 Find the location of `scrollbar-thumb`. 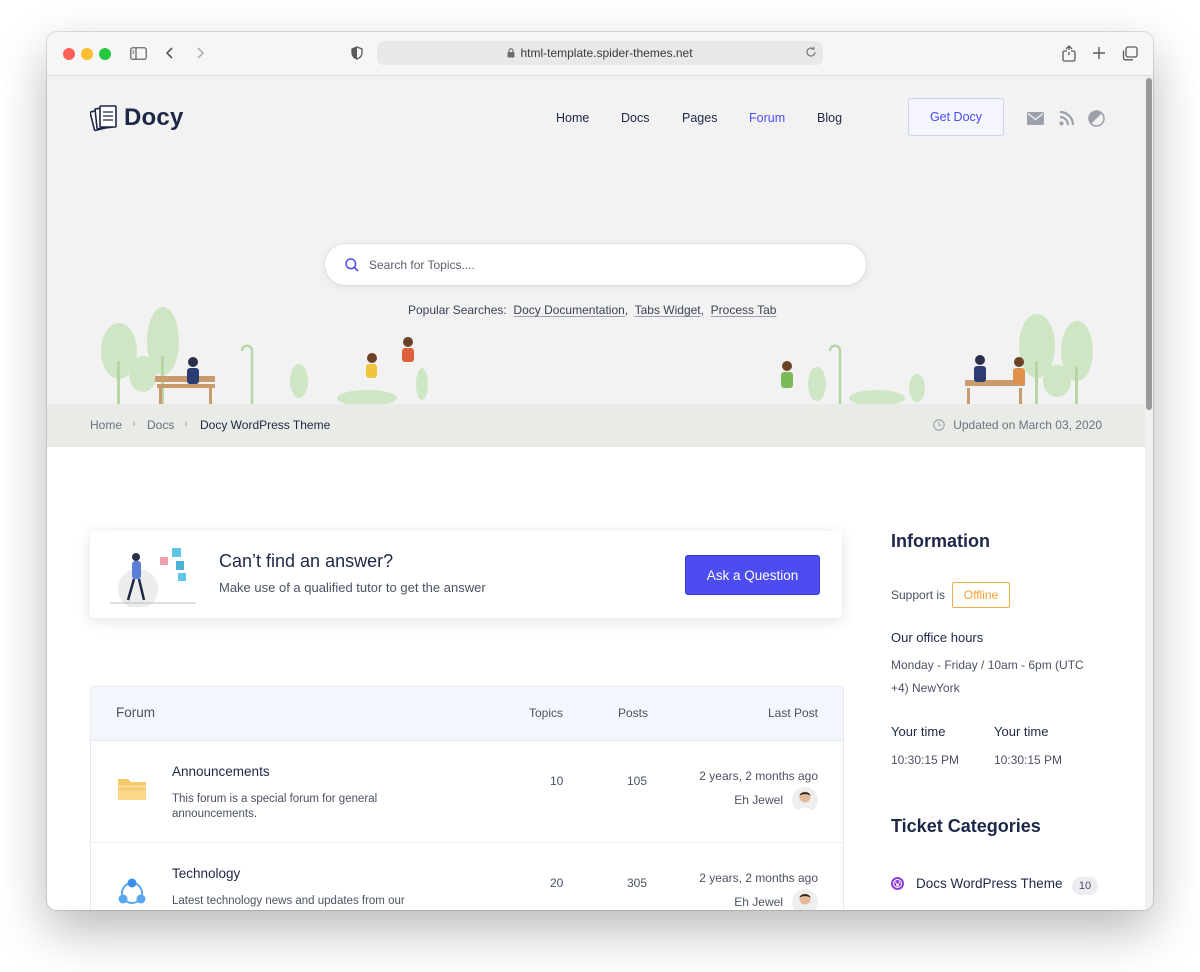

scrollbar-thumb is located at coordinates (1149, 244).